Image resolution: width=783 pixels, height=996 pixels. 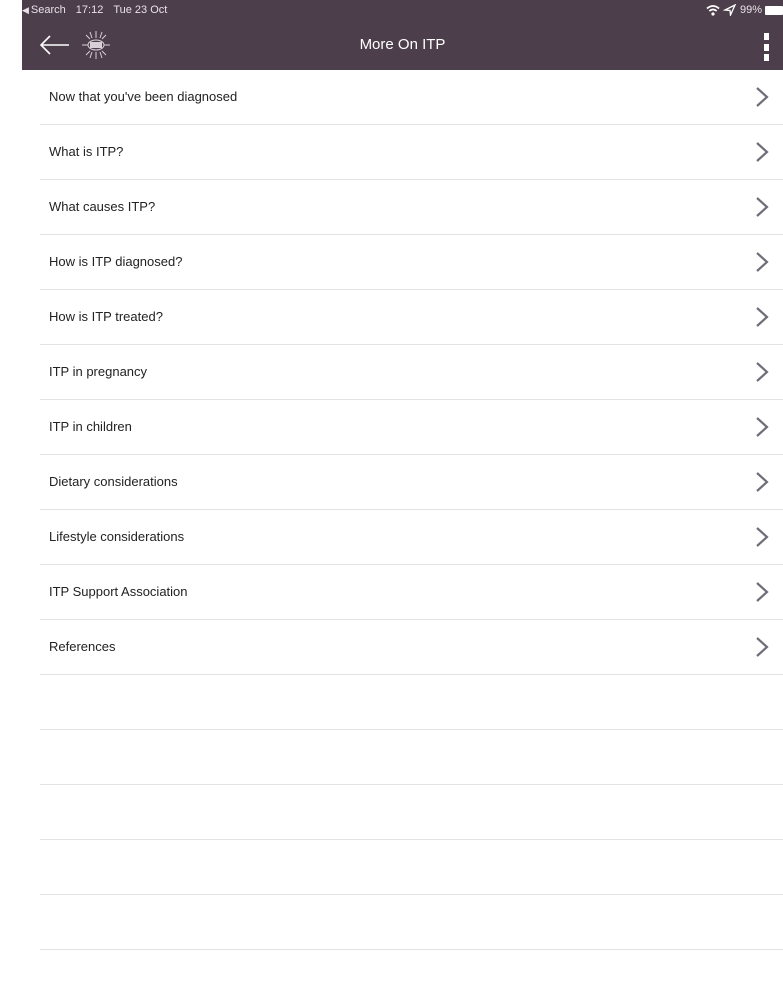 What do you see at coordinates (411, 592) in the screenshot?
I see `list-item: ITP Support Association` at bounding box center [411, 592].